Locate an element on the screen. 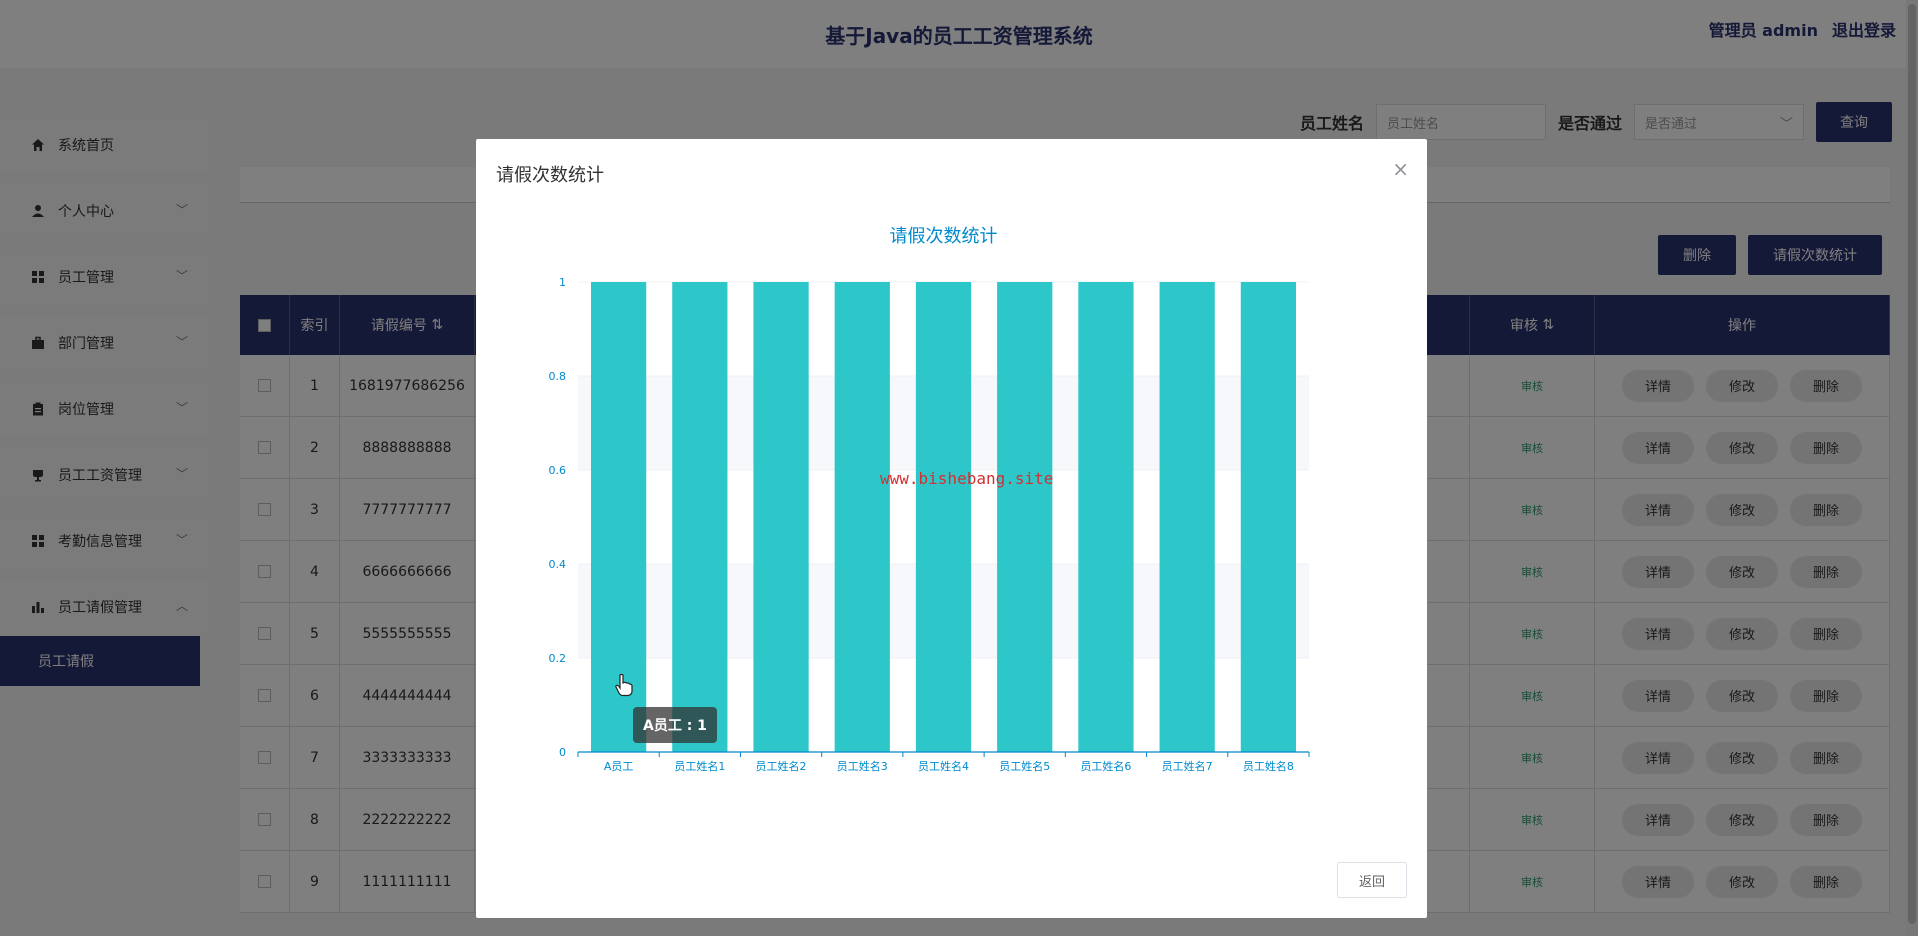 The image size is (1918, 936). x-tick-label: A员工 is located at coordinates (619, 766).